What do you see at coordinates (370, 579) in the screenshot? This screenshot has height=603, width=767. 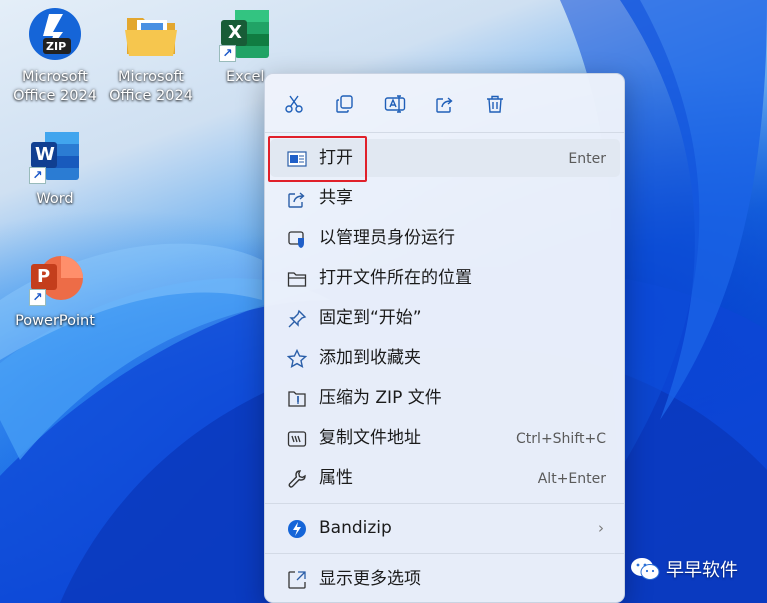 I see `menu-item-label: 显示更多选项` at bounding box center [370, 579].